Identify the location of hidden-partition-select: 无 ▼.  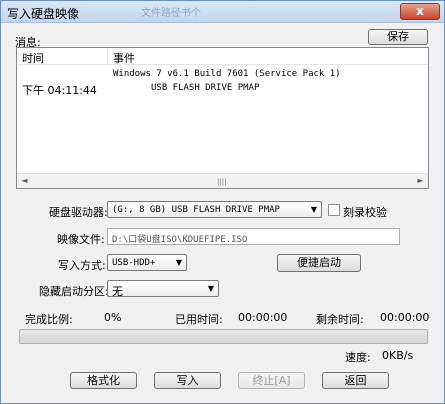
(163, 289).